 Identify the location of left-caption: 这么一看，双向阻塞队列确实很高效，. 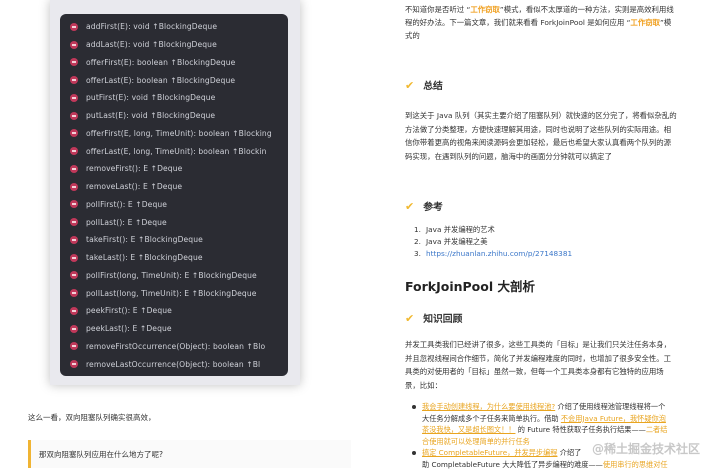
(92, 417).